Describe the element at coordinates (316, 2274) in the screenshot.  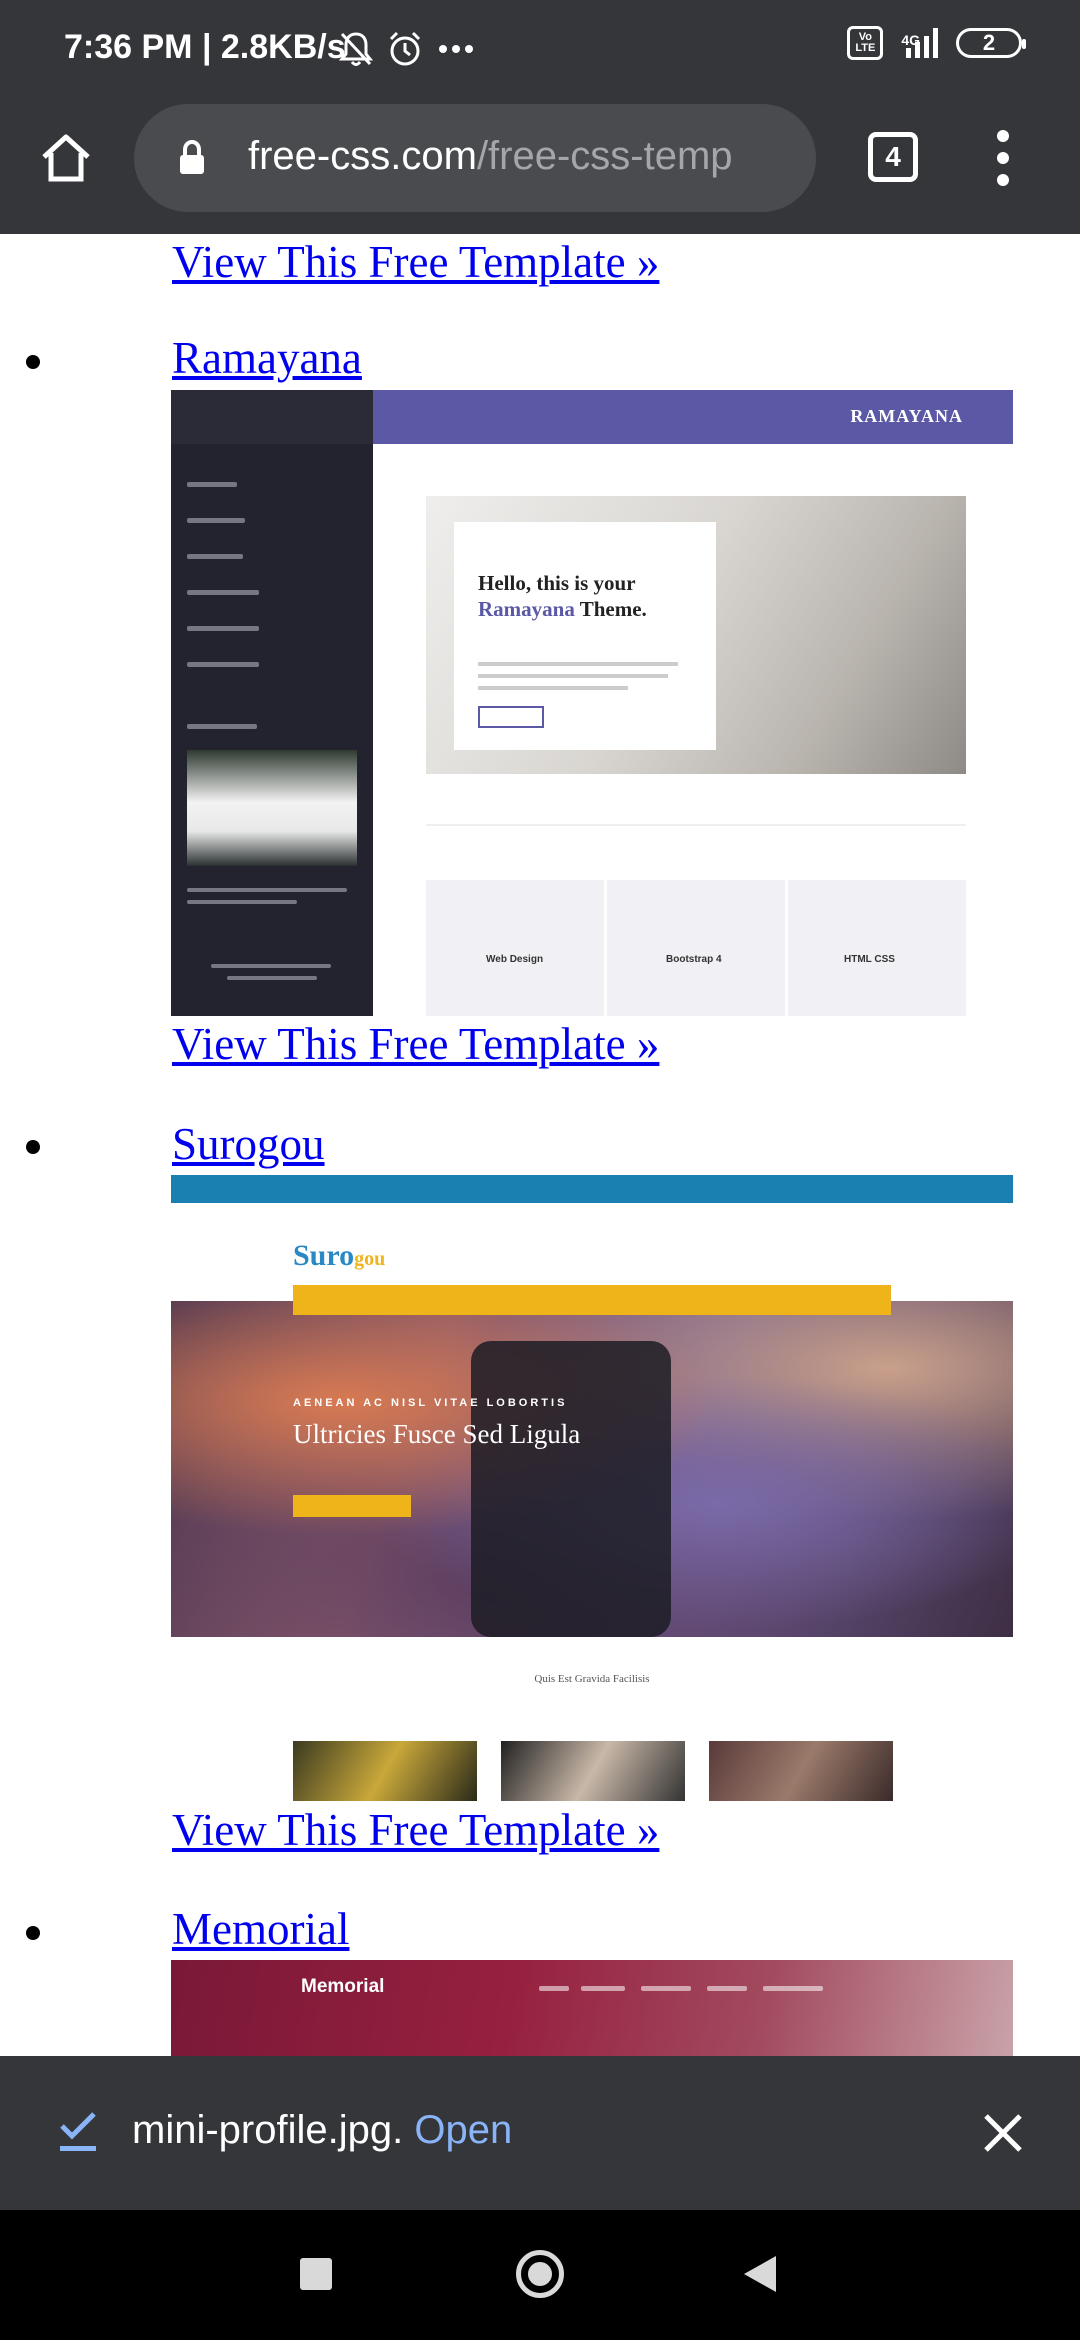
I see `recents-button` at that location.